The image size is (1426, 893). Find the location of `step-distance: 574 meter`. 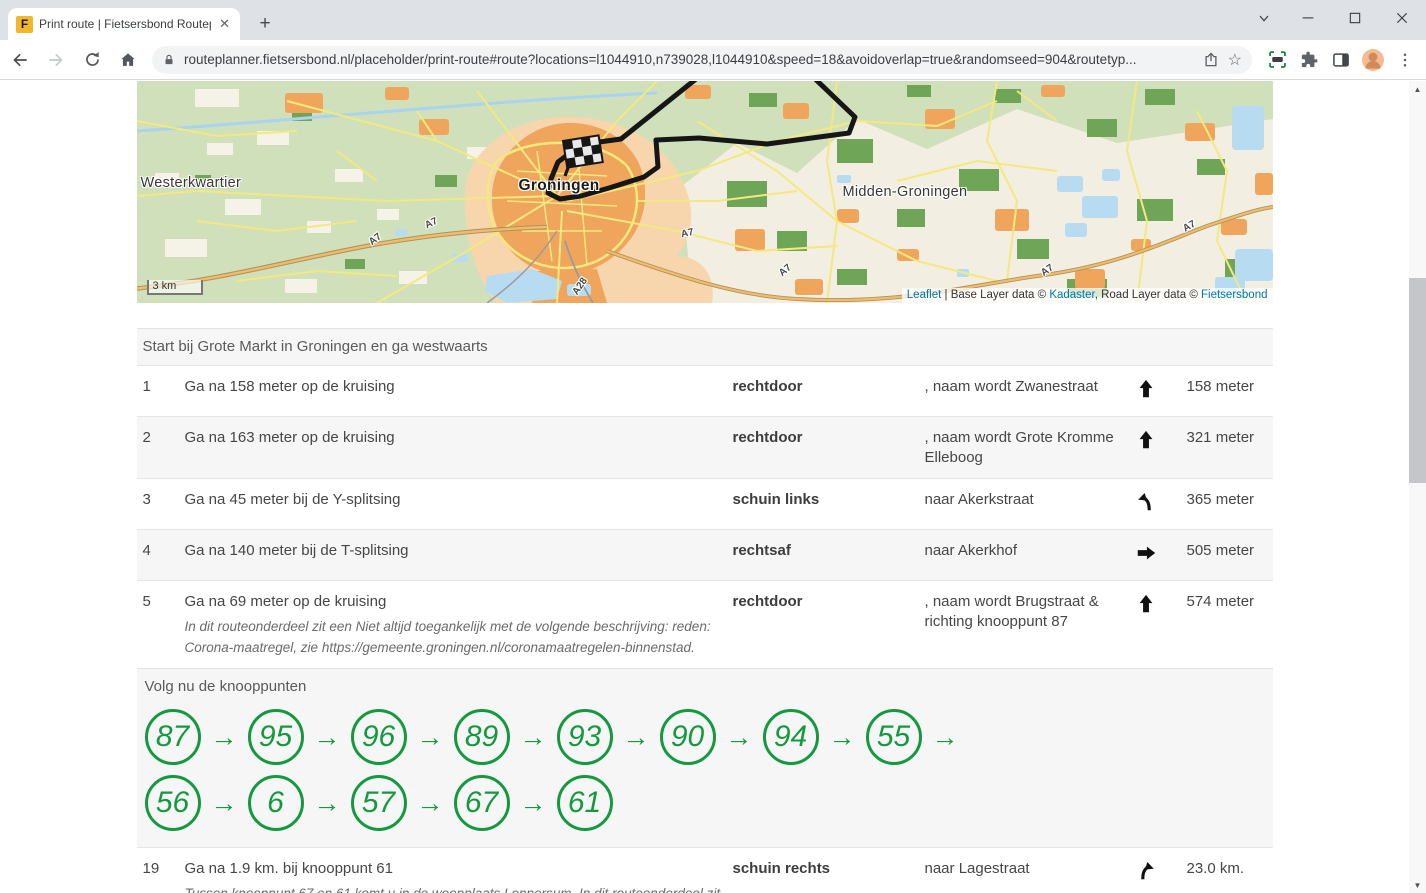

step-distance: 574 meter is located at coordinates (1220, 601).